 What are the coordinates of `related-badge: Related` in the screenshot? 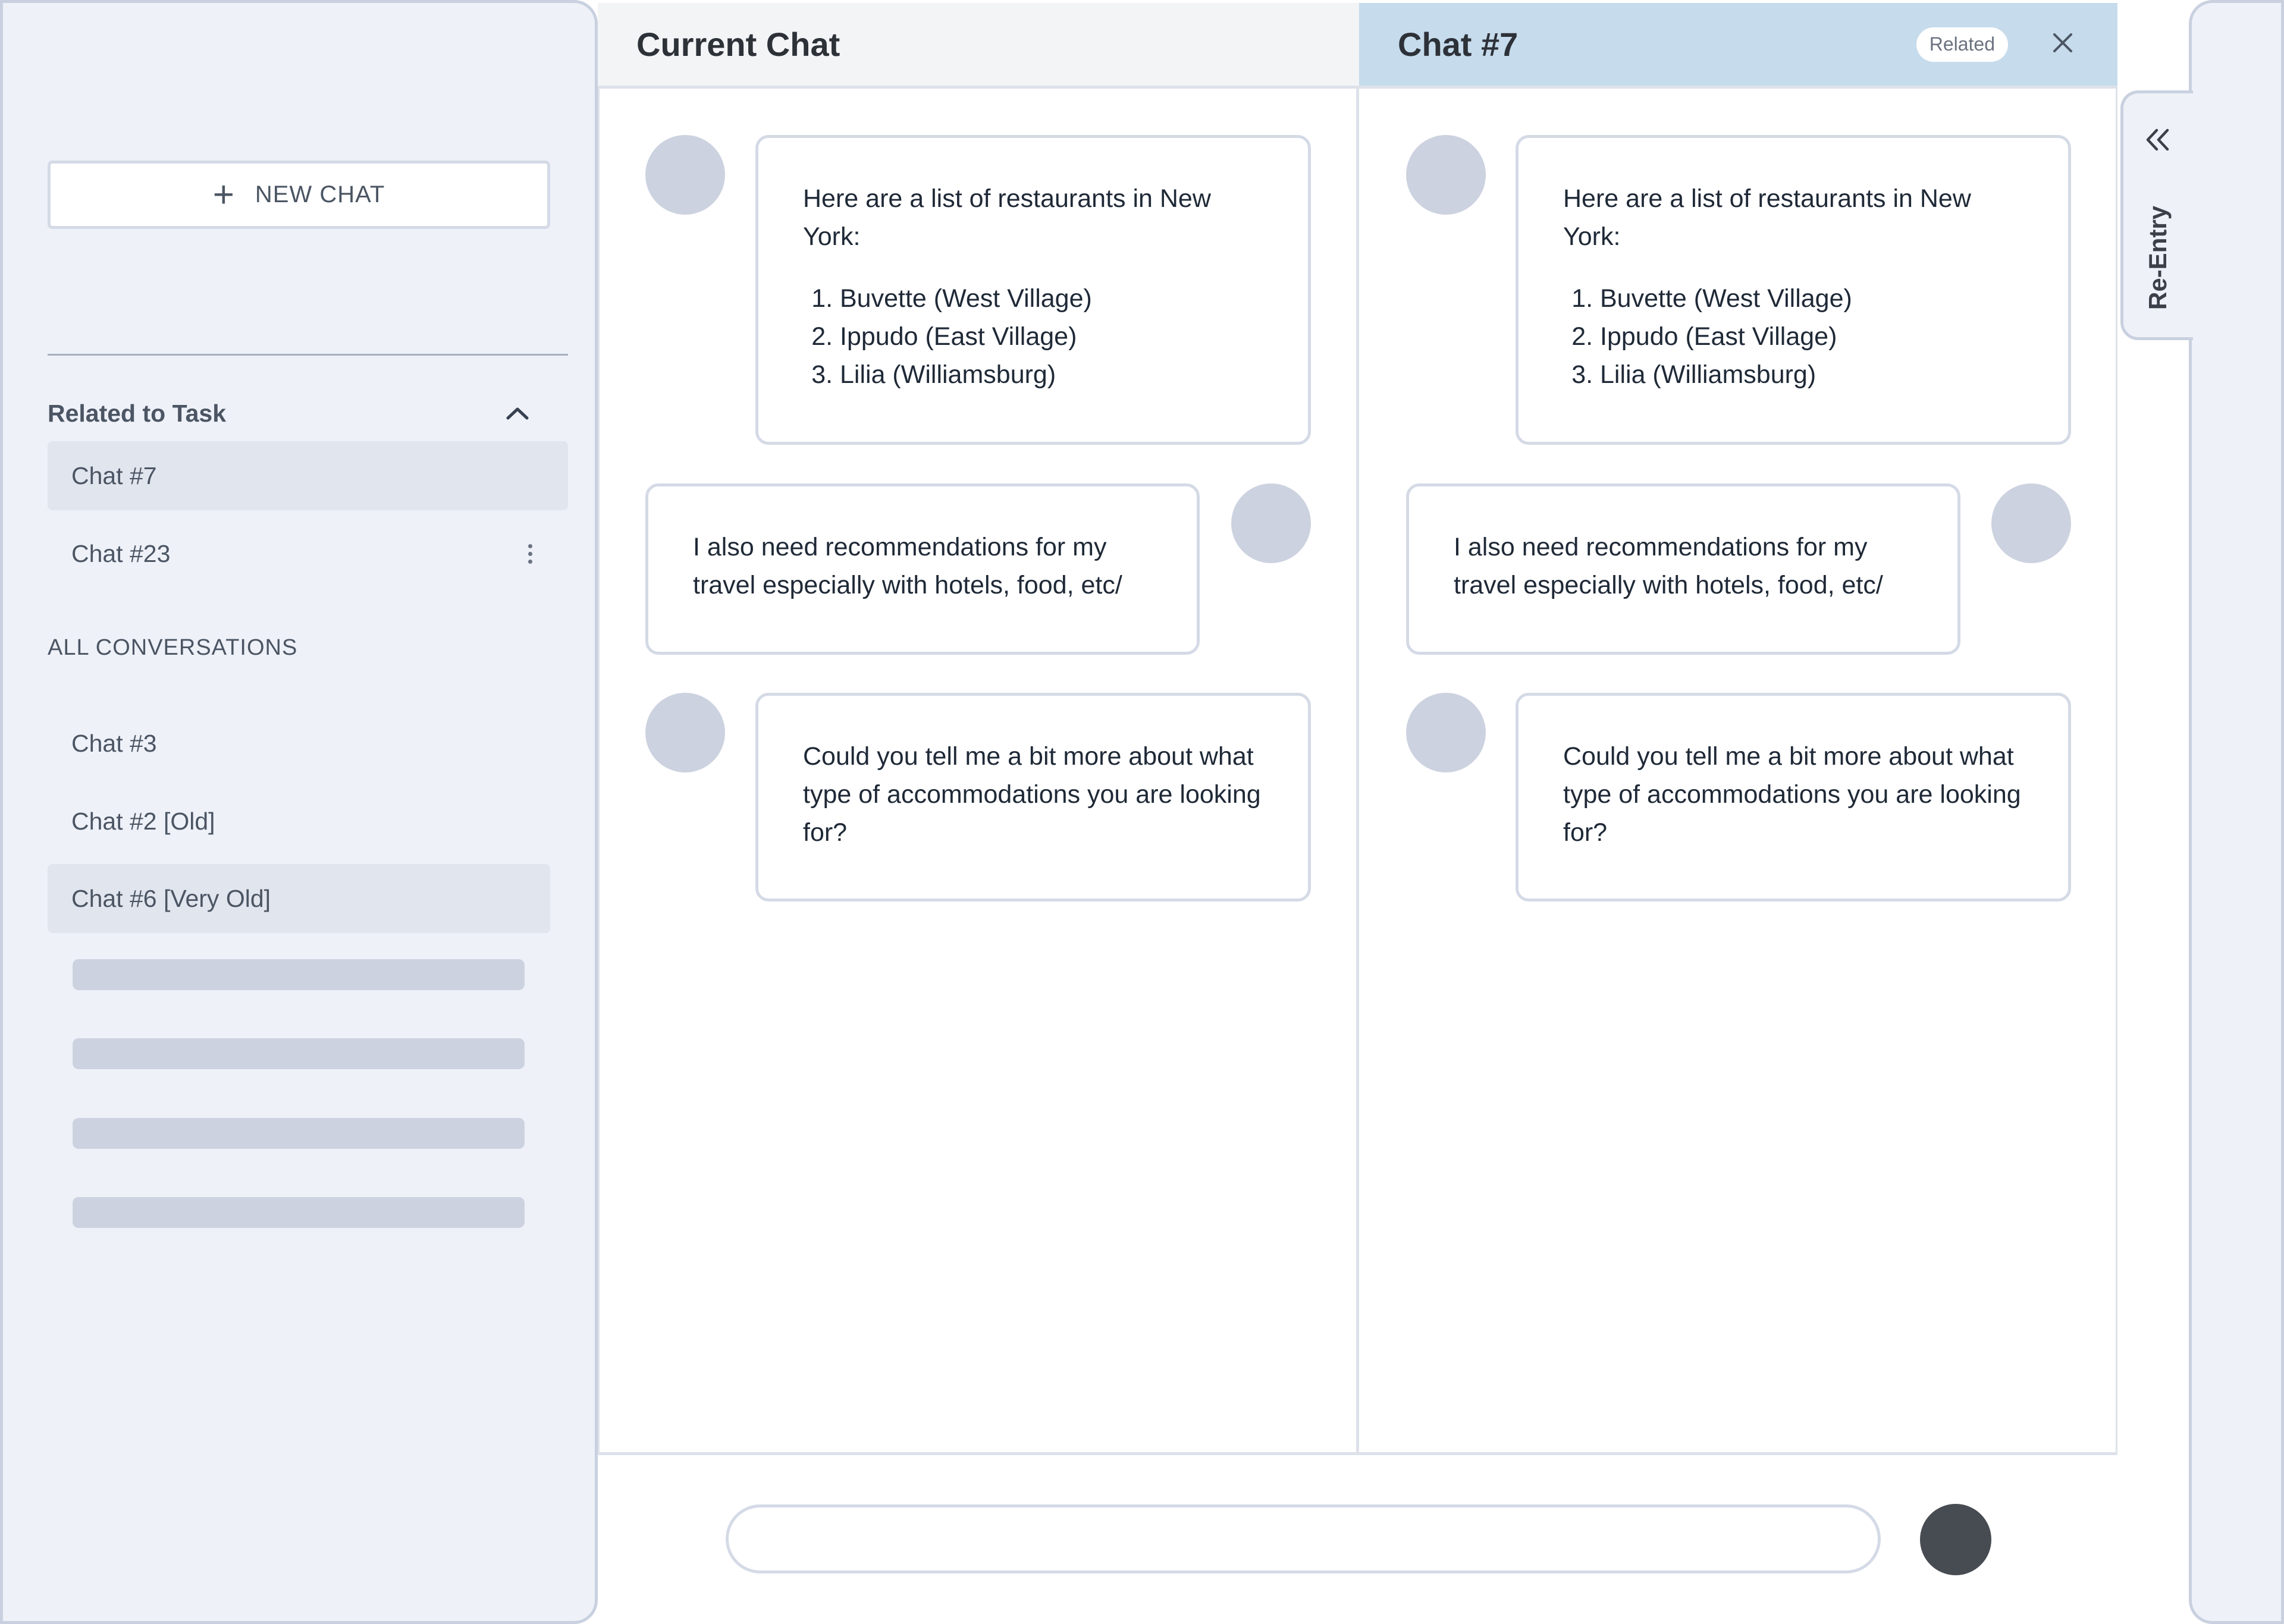 It's located at (1962, 44).